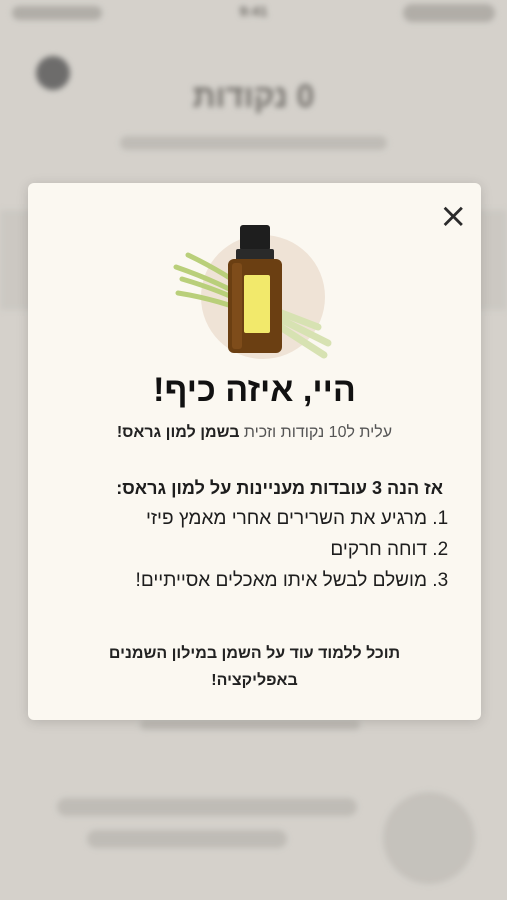 The height and width of the screenshot is (900, 507). I want to click on facts-heading: אז הנה 3 עובדות מעניינות על למון גראס:, so click(279, 488).